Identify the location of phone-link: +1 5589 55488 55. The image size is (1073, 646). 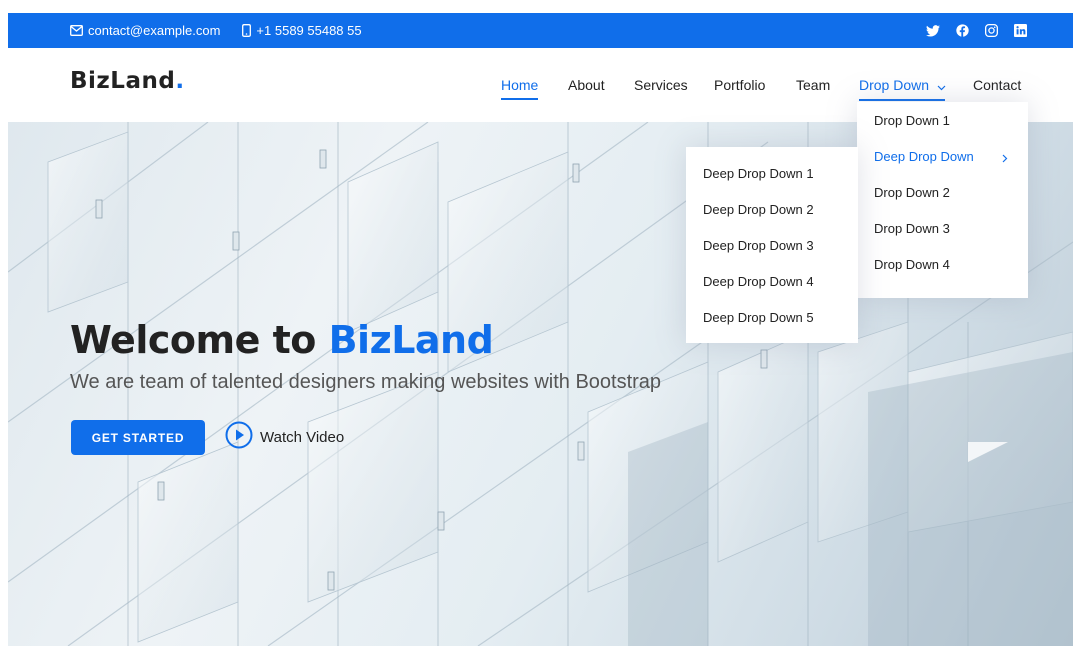
(302, 30).